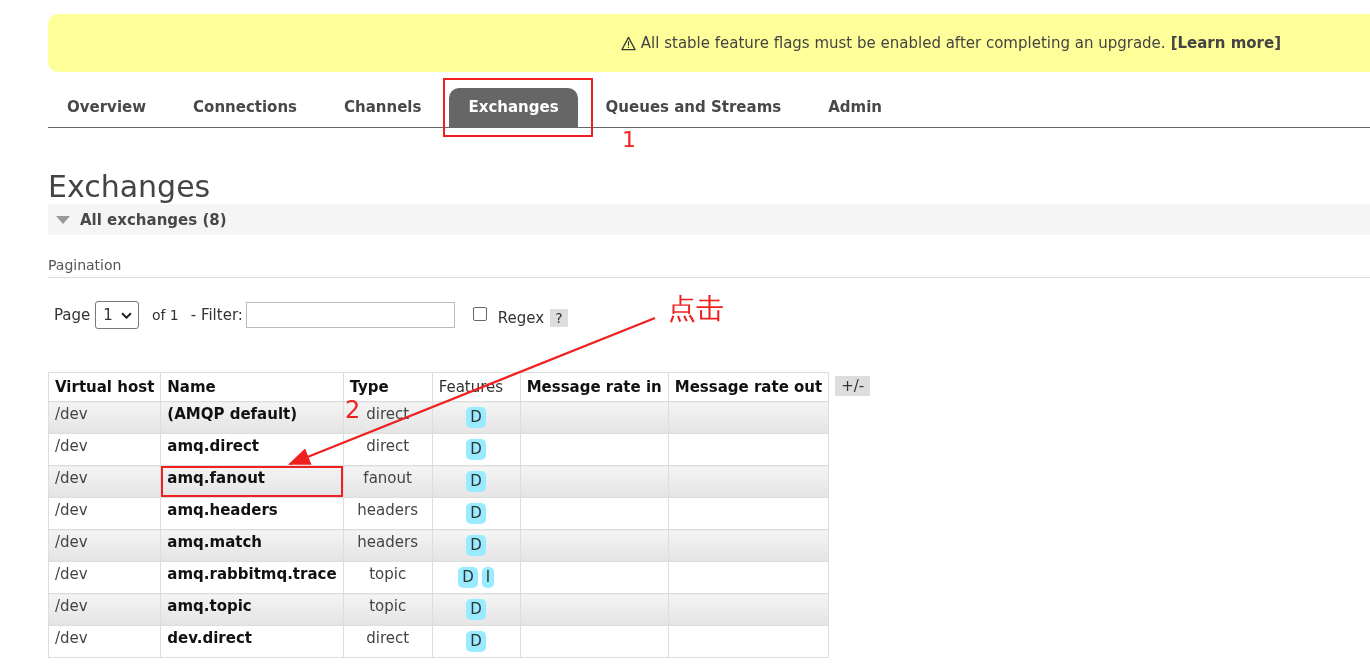  I want to click on help-button: ?, so click(559, 318).